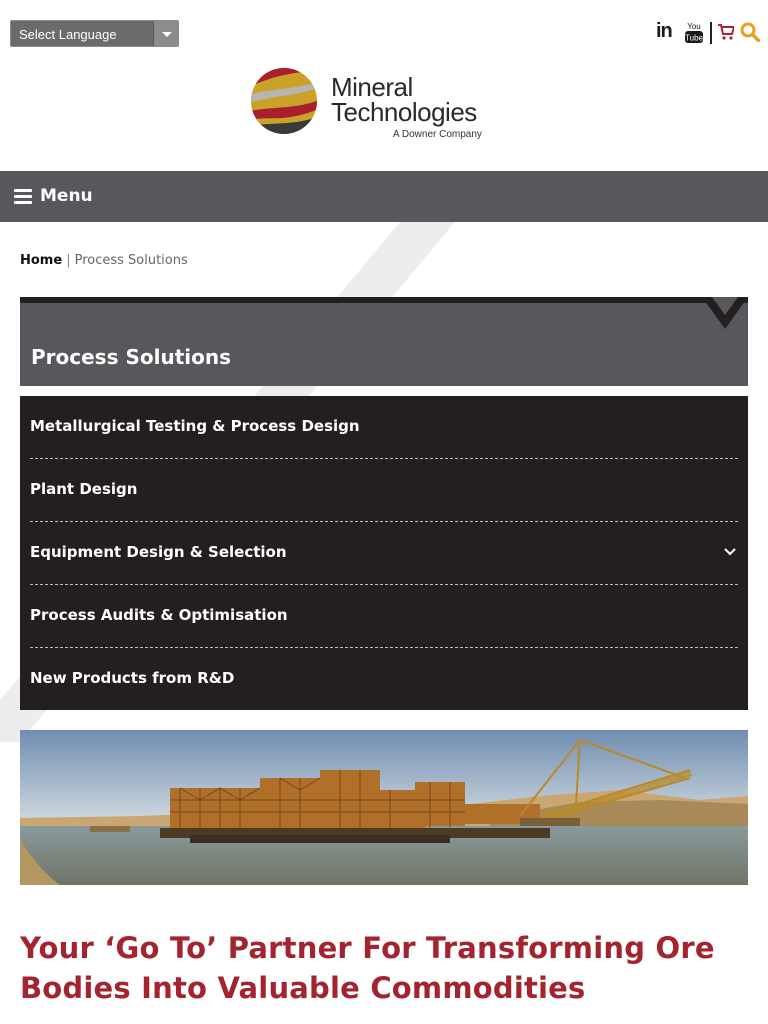 The height and width of the screenshot is (1024, 768). I want to click on nav-item-label: Process Audits & Optimisation, so click(159, 615).